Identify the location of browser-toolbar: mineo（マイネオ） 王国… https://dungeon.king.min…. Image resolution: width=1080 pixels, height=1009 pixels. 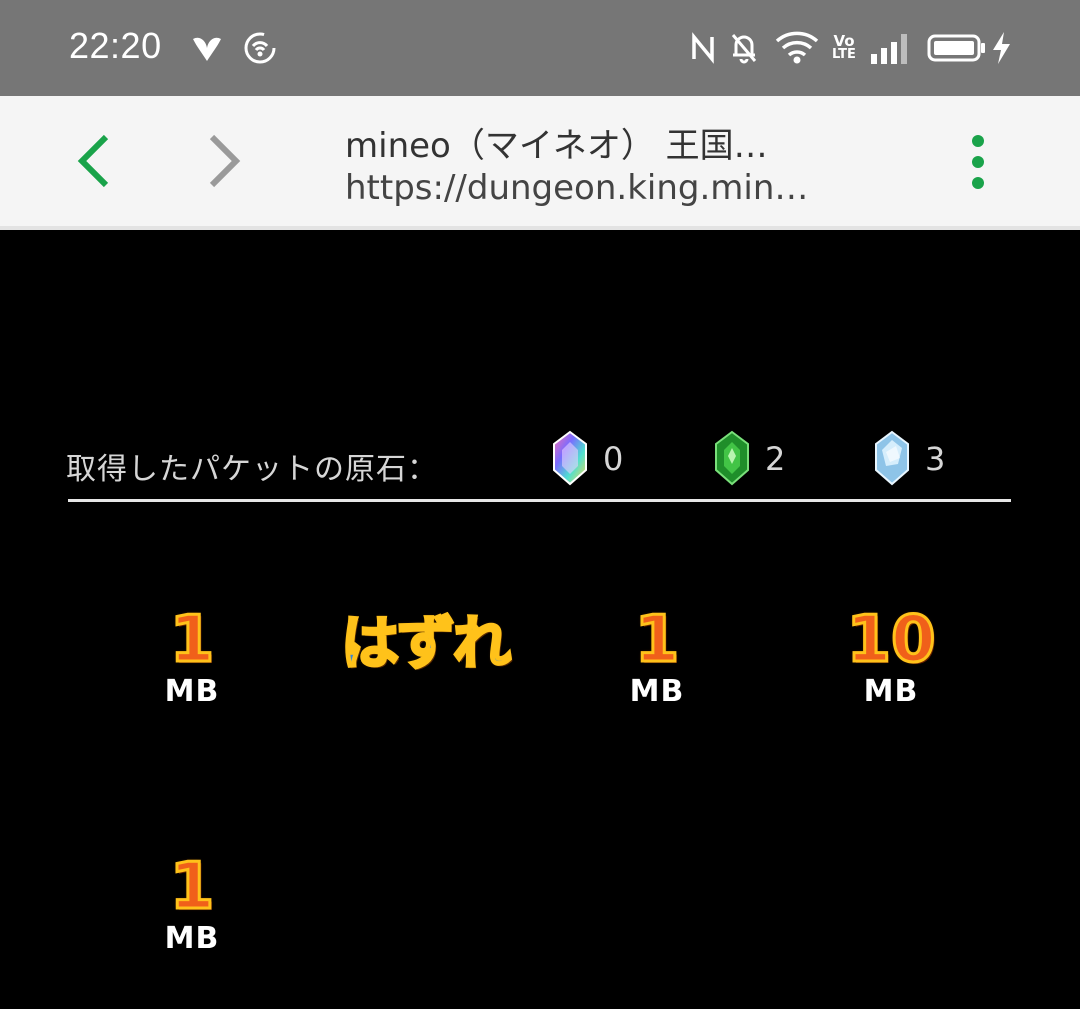
(540, 163).